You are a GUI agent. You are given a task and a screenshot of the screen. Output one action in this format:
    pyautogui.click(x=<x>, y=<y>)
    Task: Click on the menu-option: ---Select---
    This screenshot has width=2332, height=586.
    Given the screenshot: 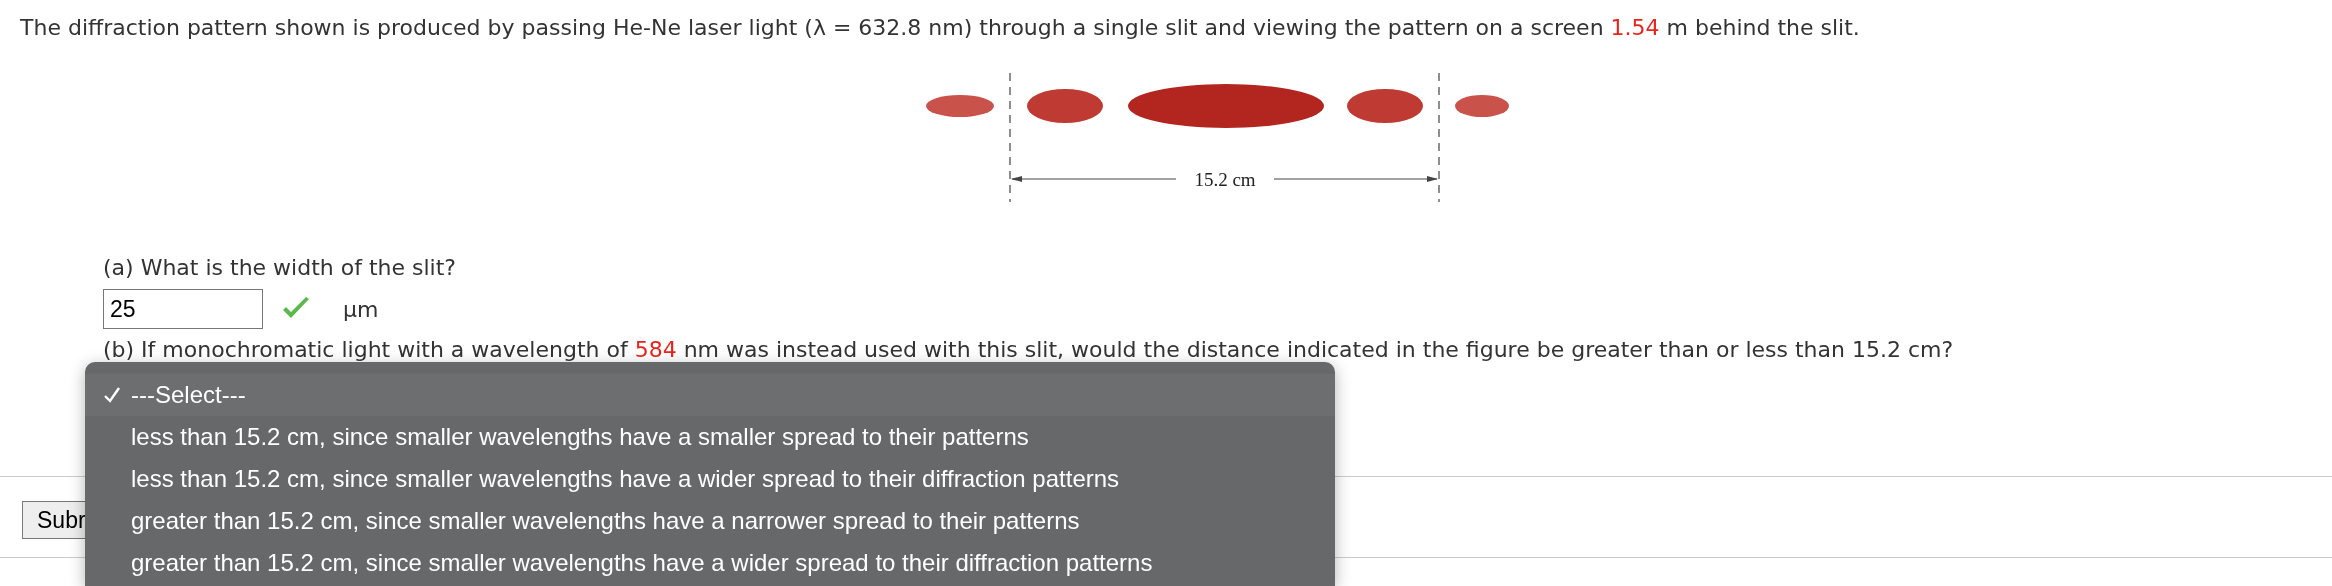 What is the action you would take?
    pyautogui.click(x=710, y=395)
    